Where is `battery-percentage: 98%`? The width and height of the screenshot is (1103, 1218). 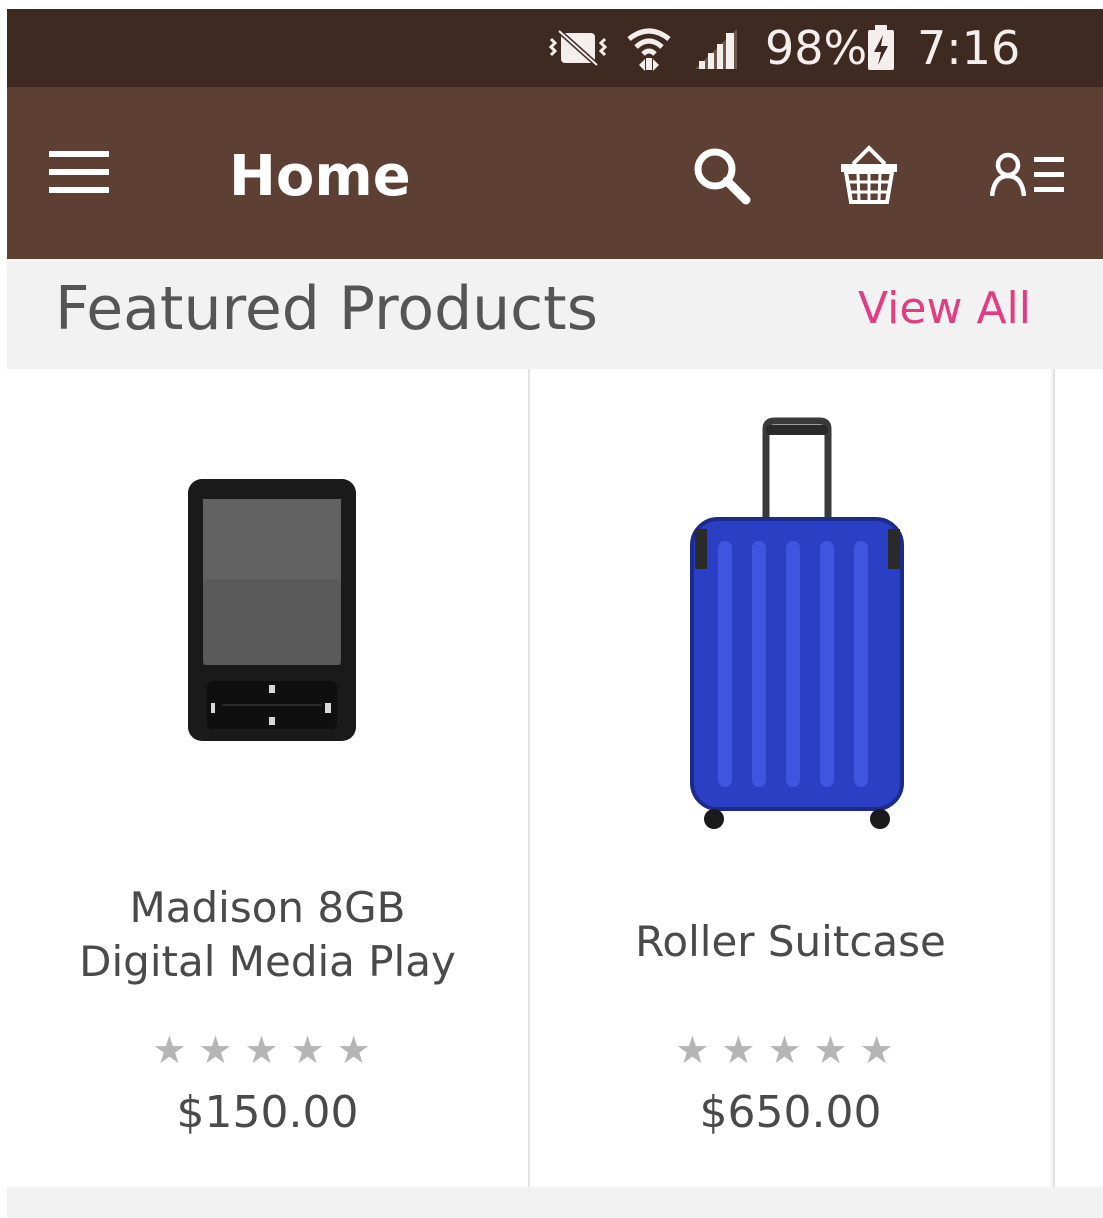 battery-percentage: 98% is located at coordinates (816, 48).